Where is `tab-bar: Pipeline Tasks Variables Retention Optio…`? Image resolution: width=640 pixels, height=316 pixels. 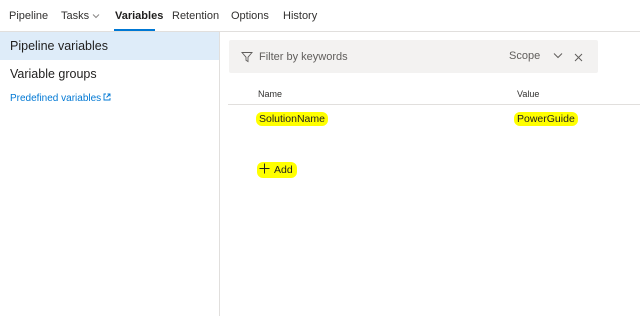
tab-bar: Pipeline Tasks Variables Retention Optio… is located at coordinates (320, 16).